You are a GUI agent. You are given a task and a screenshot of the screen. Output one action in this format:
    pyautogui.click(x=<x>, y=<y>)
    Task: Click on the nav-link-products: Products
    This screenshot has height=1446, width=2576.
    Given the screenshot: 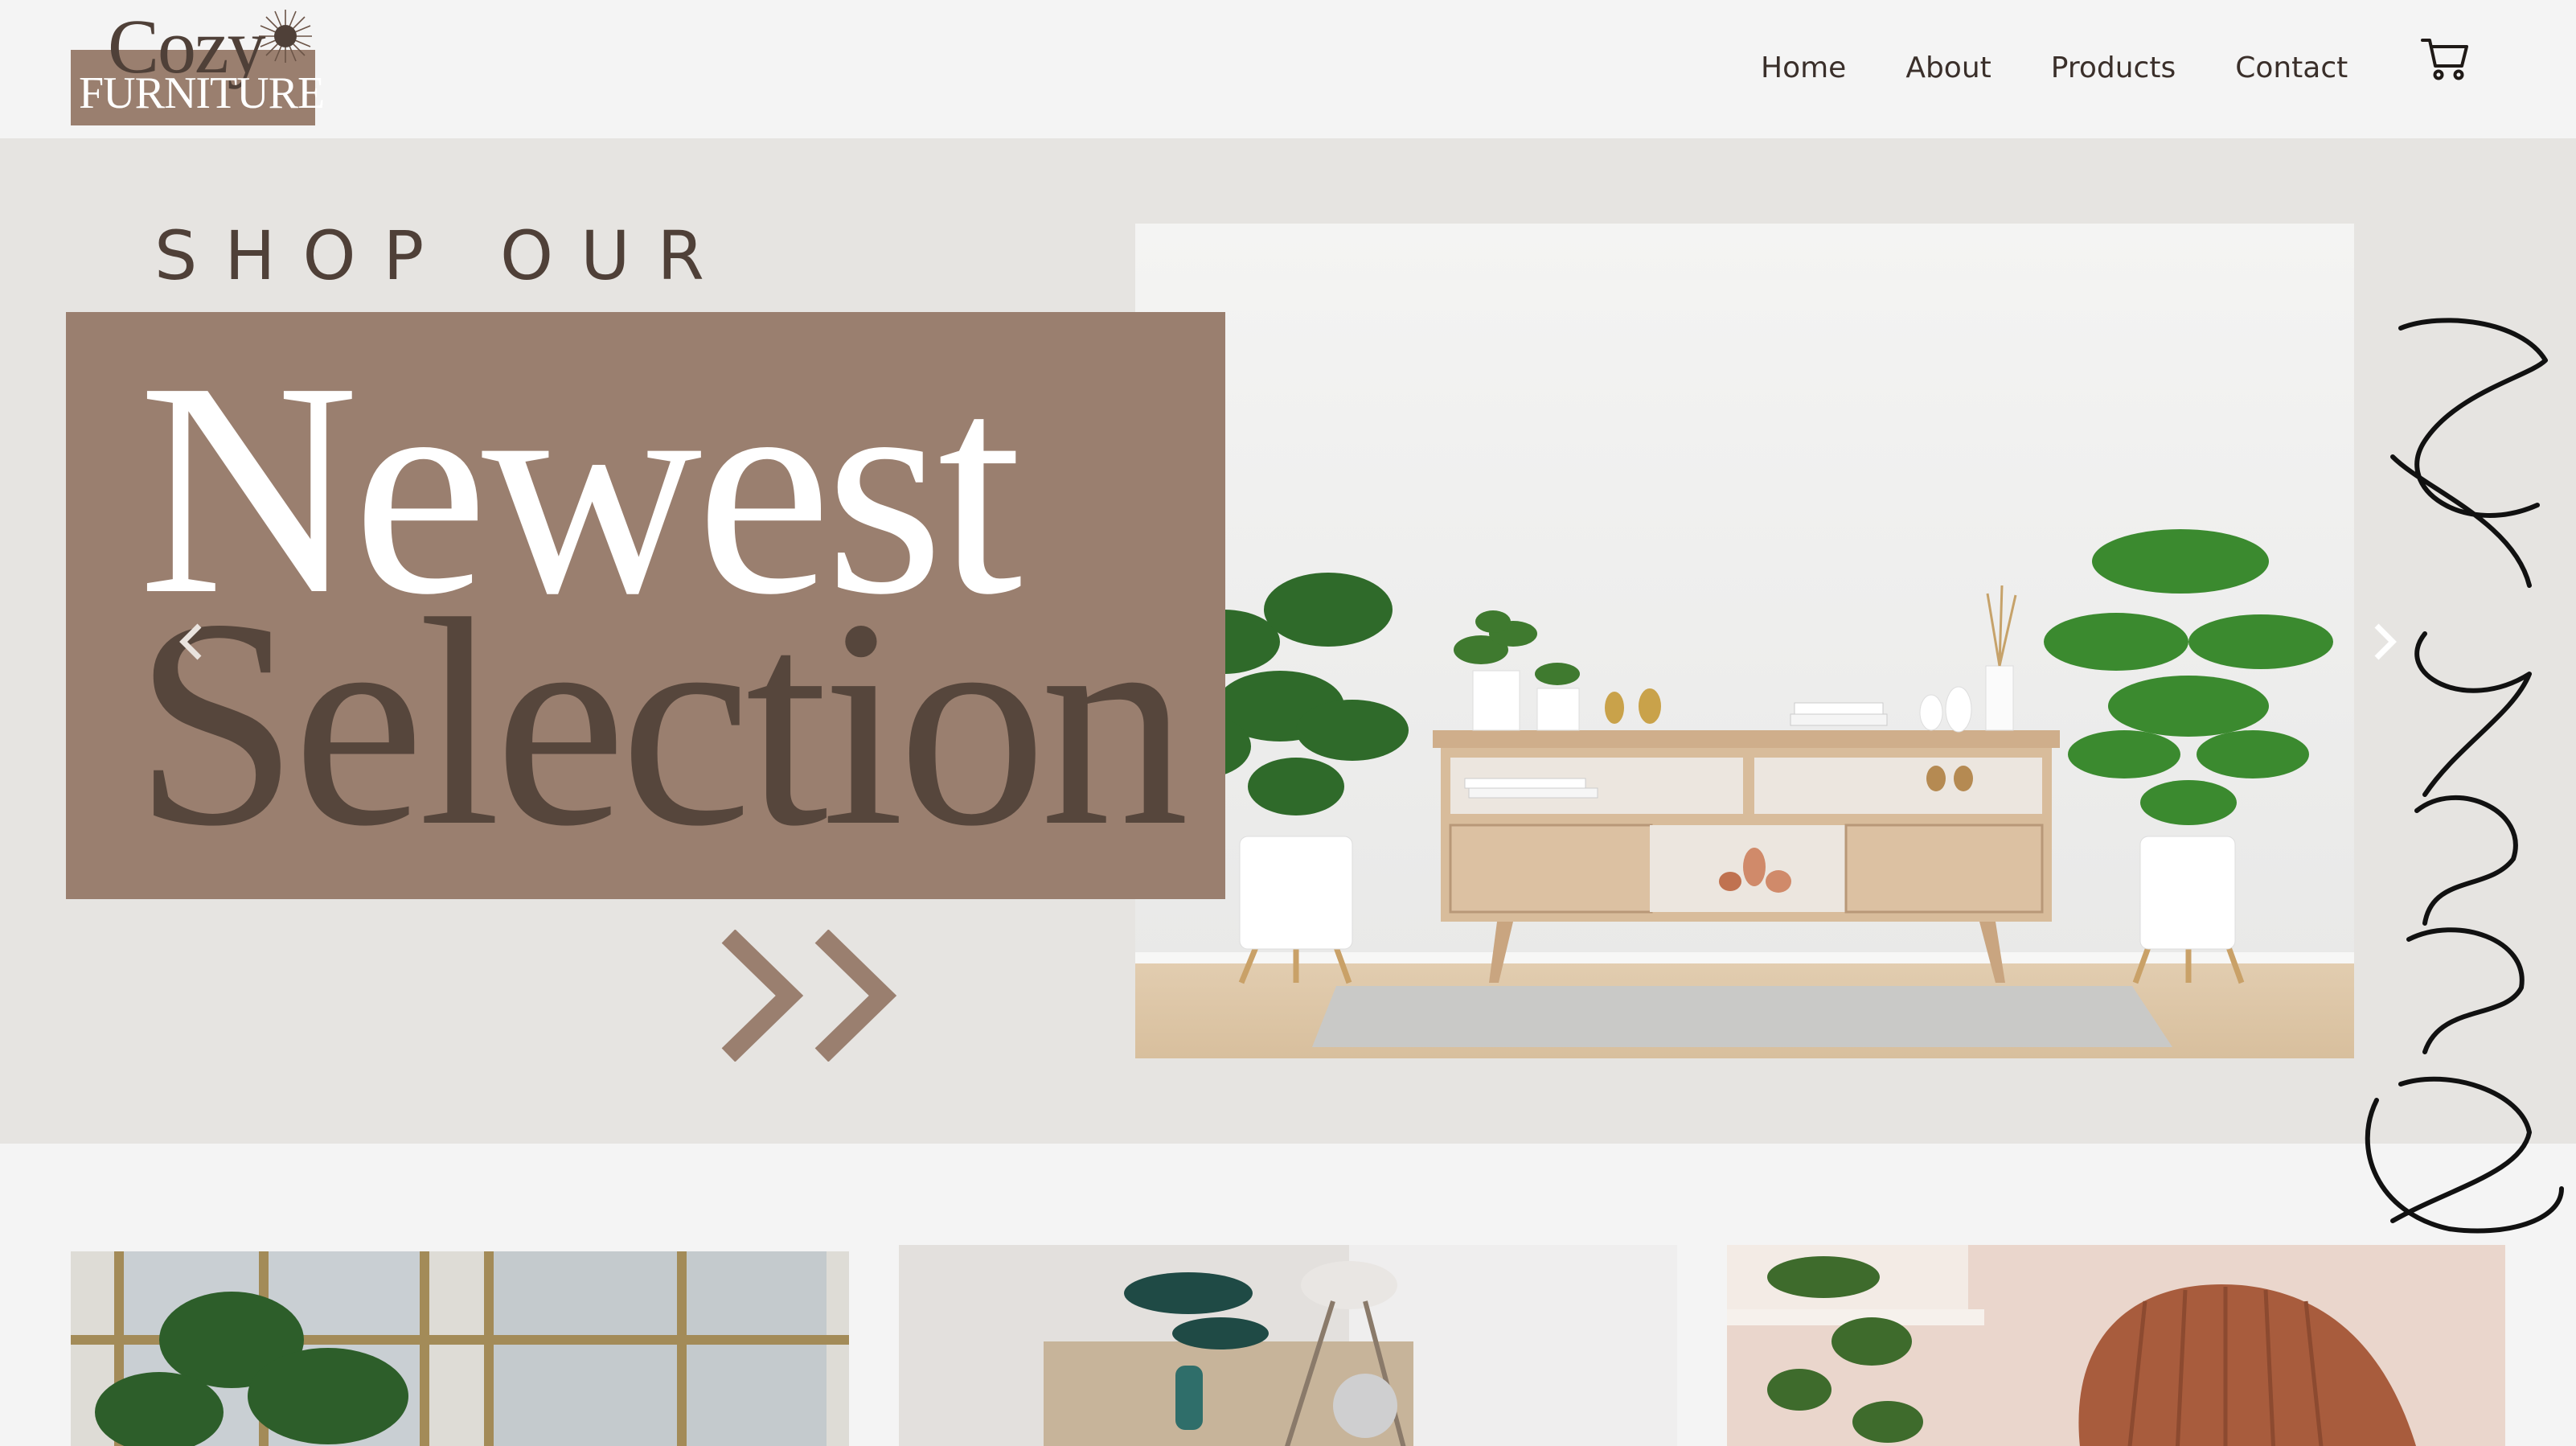 What is the action you would take?
    pyautogui.click(x=2113, y=67)
    